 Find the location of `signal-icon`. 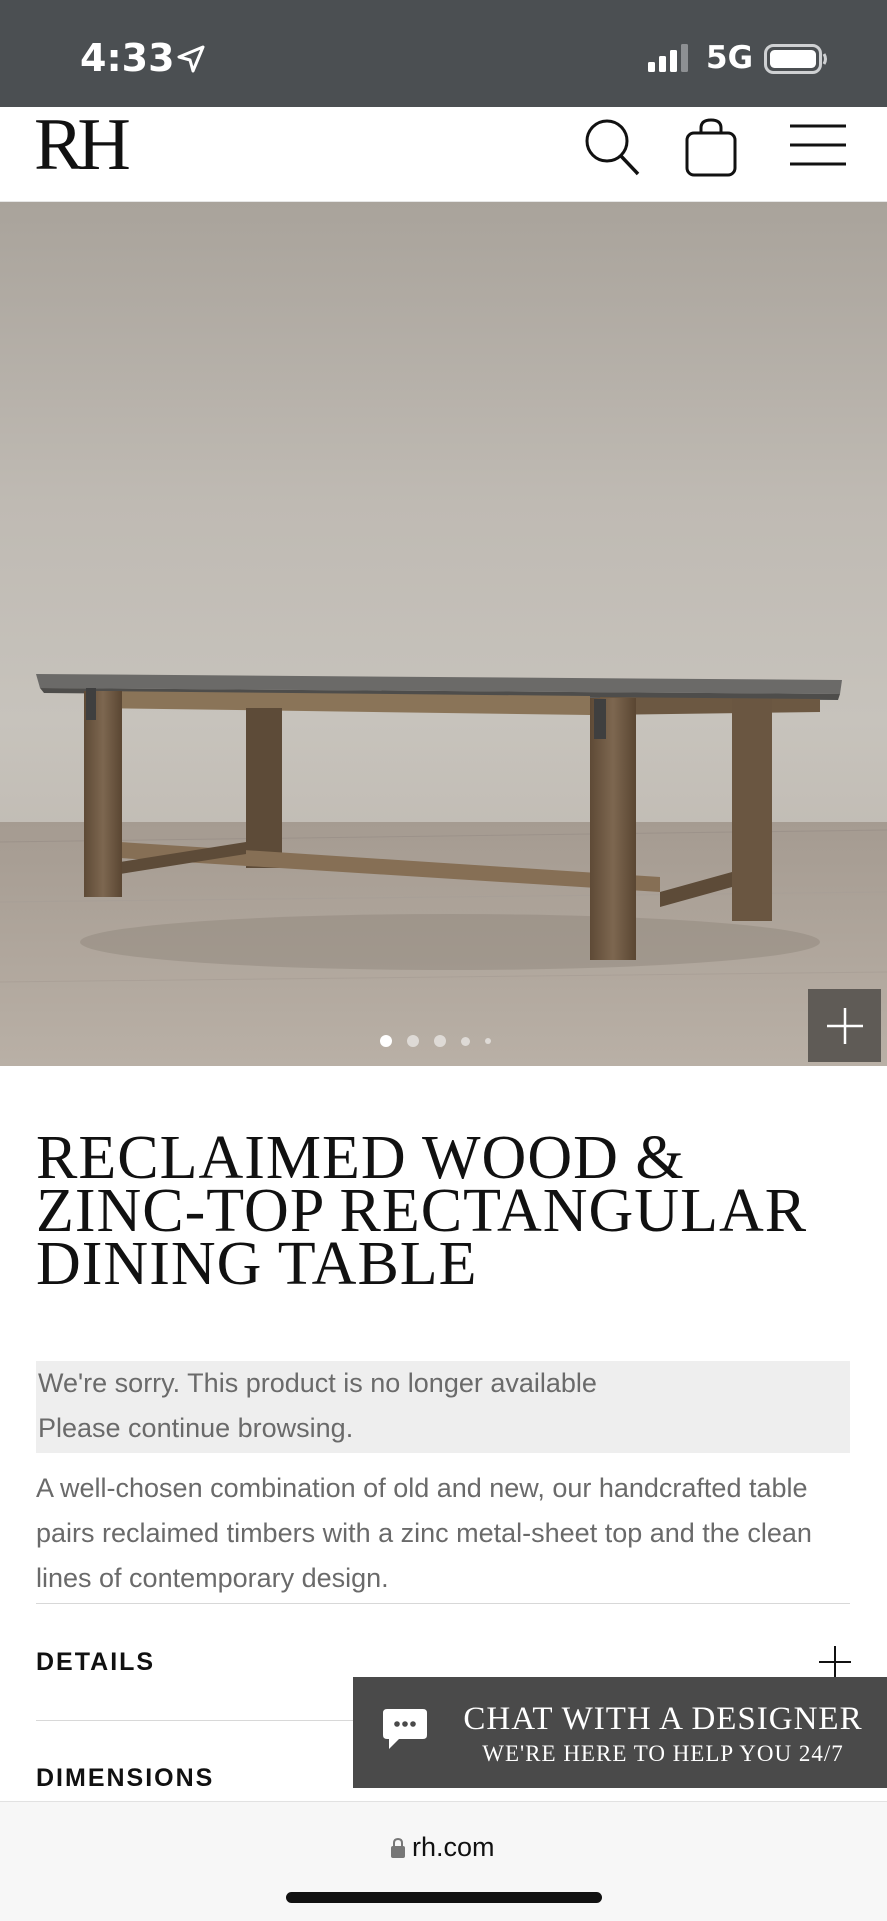

signal-icon is located at coordinates (668, 58).